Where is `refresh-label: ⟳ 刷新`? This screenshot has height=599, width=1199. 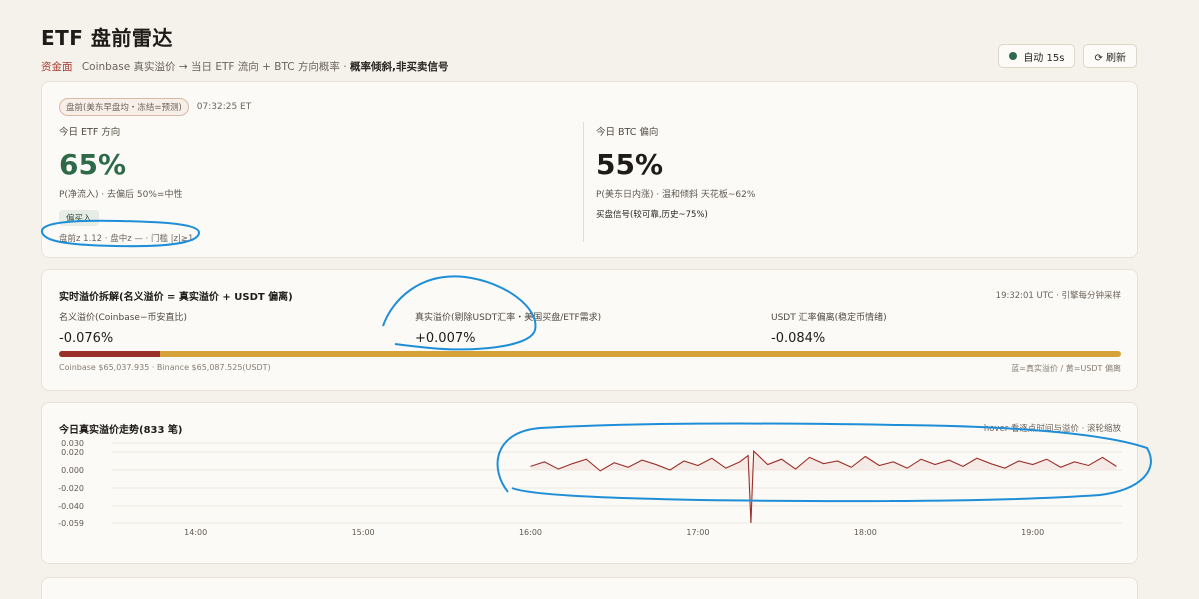
refresh-label: ⟳ 刷新 is located at coordinates (1110, 58).